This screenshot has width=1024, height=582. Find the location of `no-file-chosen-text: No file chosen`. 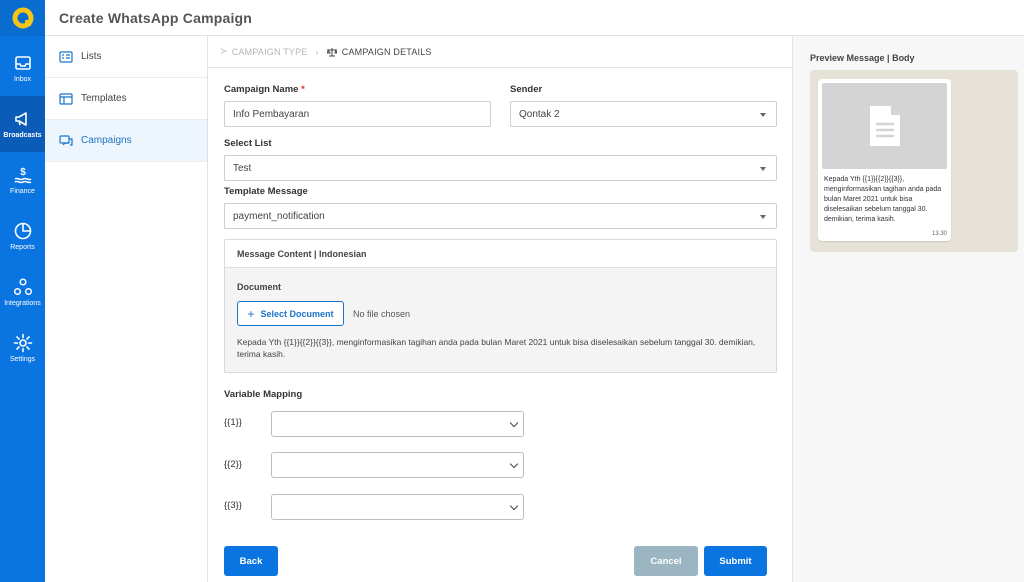

no-file-chosen-text: No file chosen is located at coordinates (382, 314).